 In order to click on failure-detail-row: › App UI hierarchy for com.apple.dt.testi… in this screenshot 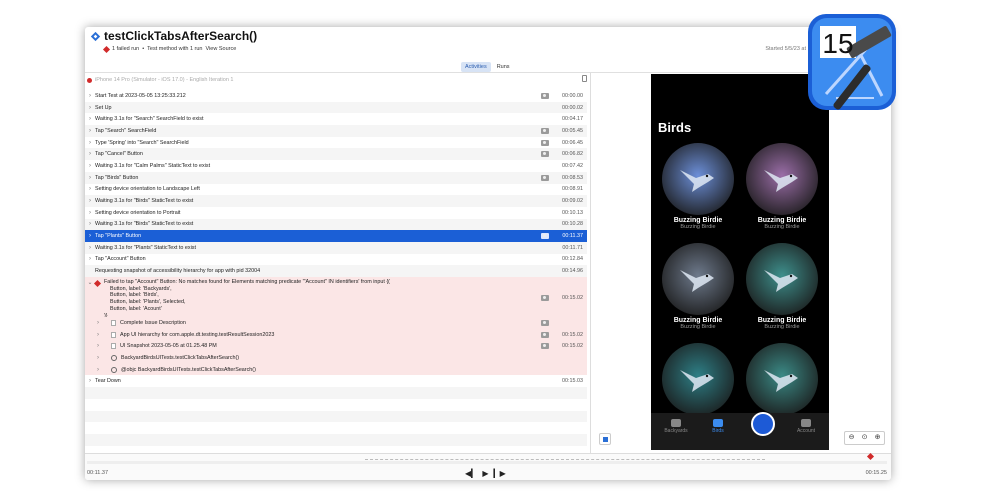, I will do `click(336, 334)`.